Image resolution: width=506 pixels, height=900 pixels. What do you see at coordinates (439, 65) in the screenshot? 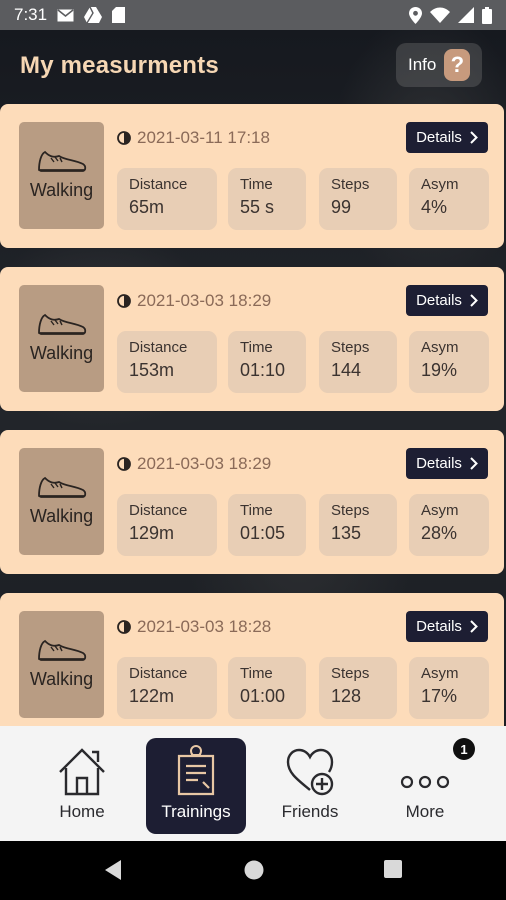
I see `info-button: Info ?` at bounding box center [439, 65].